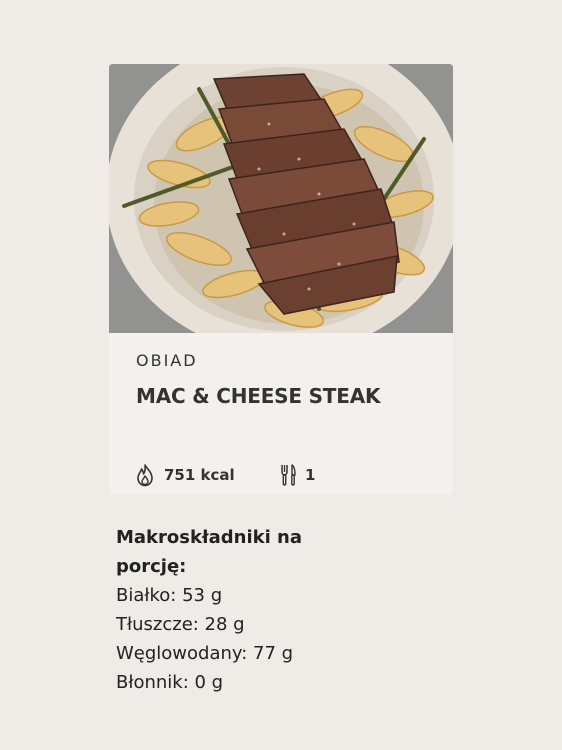  What do you see at coordinates (145, 475) in the screenshot?
I see `flame-icon` at bounding box center [145, 475].